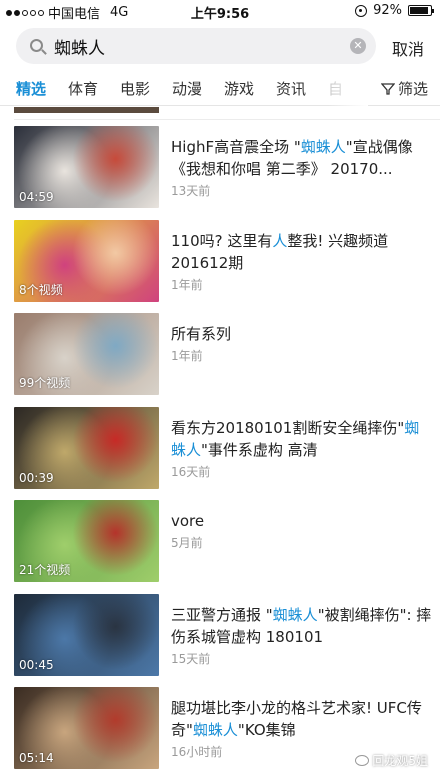  Describe the element at coordinates (86, 354) in the screenshot. I see `video-thumbnail: 99个视频` at that location.